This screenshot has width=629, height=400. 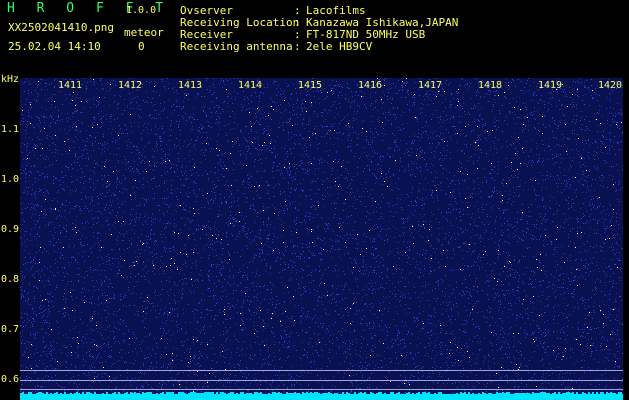 I want to click on x-tick-1412: 1412, so click(x=130, y=85).